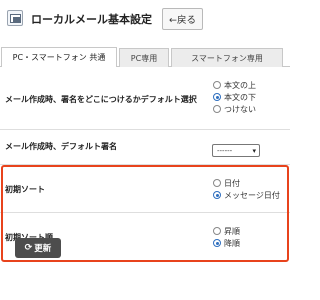 The image size is (320, 300). Describe the element at coordinates (240, 97) in the screenshot. I see `radio-label: 本文の下` at that location.